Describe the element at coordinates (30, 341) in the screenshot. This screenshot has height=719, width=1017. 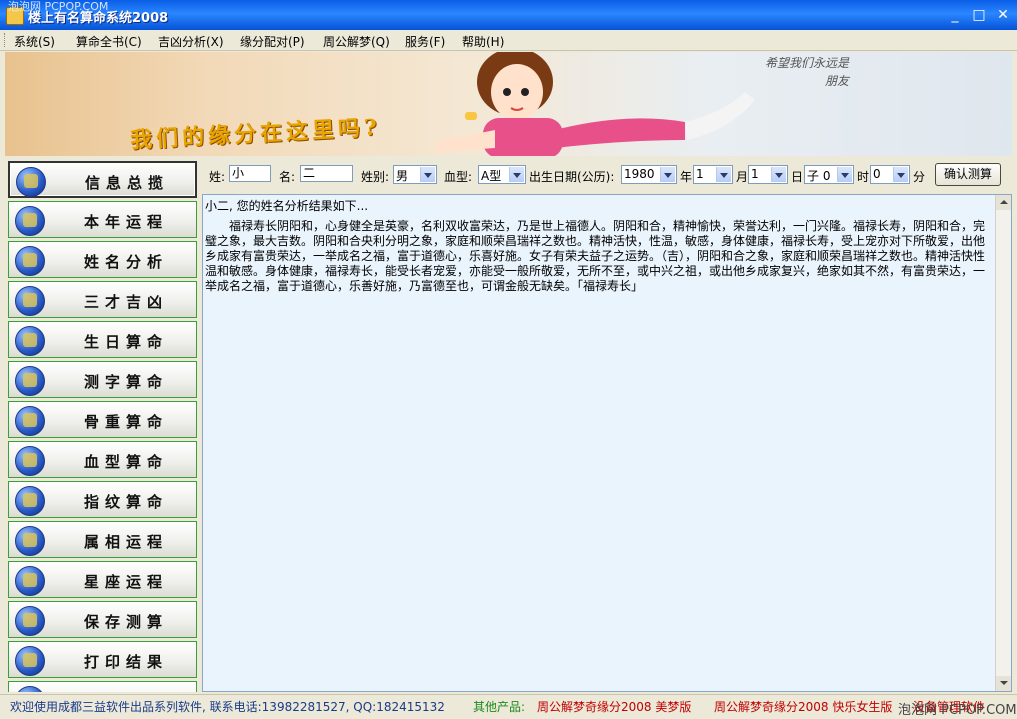
I see `birthday-icon` at that location.